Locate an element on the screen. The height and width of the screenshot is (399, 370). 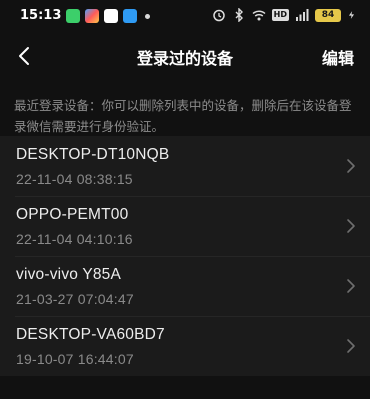
hd-badge: HD is located at coordinates (280, 15).